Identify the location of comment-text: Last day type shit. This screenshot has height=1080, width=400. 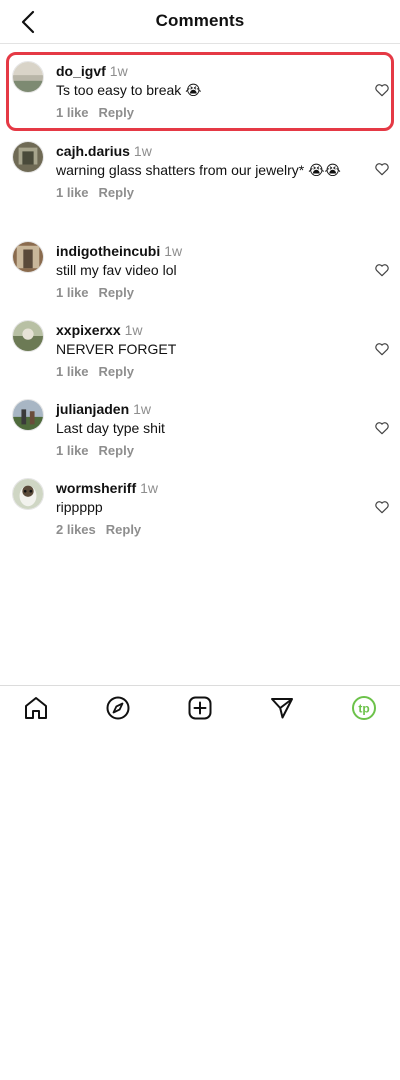
(110, 428).